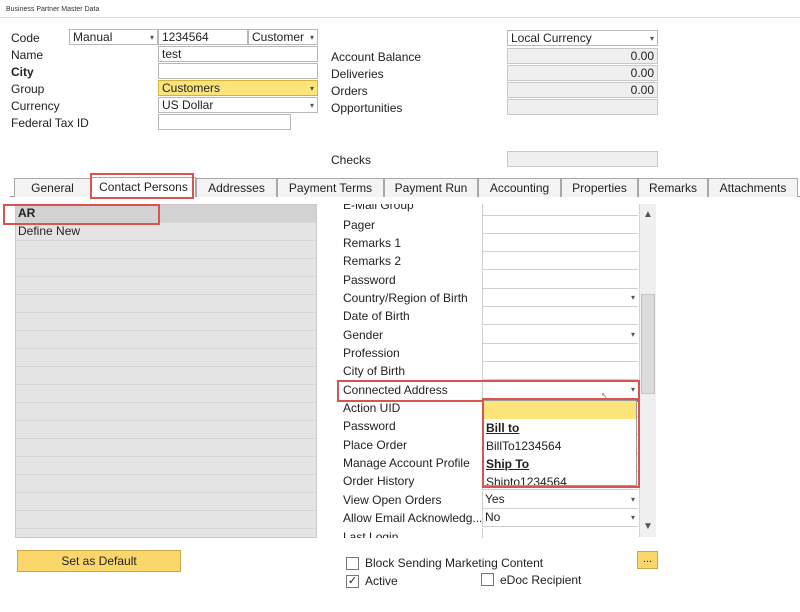 The image size is (800, 612). What do you see at coordinates (93, 37) in the screenshot?
I see `code-series-value: Manual` at bounding box center [93, 37].